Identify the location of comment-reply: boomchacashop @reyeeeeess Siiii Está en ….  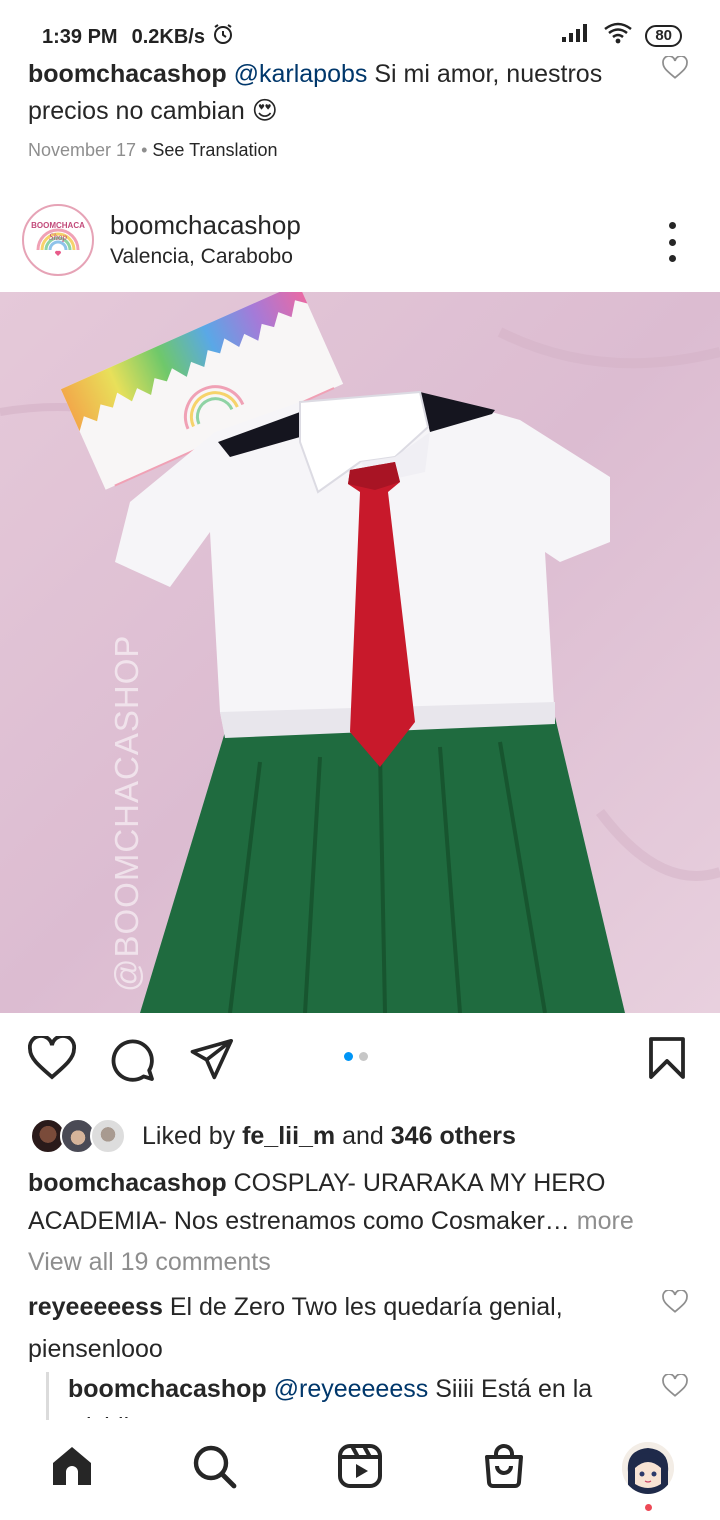
(358, 1394).